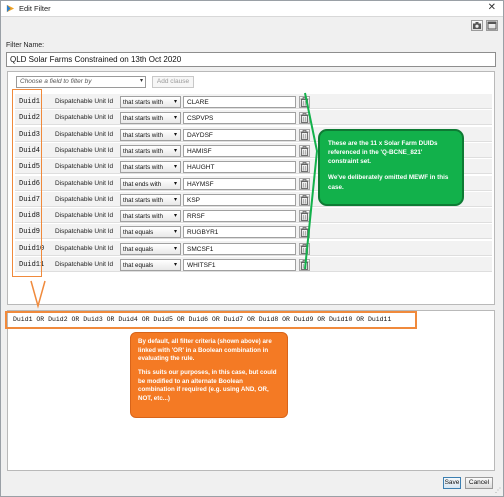 The height and width of the screenshot is (497, 504). What do you see at coordinates (173, 82) in the screenshot?
I see `add-clause-button: Add clause` at bounding box center [173, 82].